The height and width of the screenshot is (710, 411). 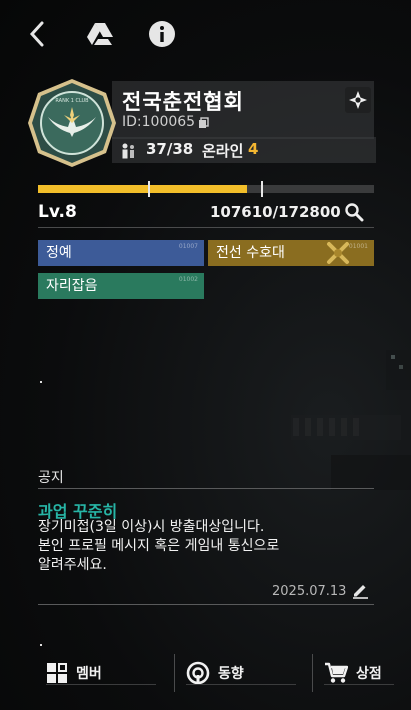 I want to click on copy-icon, so click(x=204, y=123).